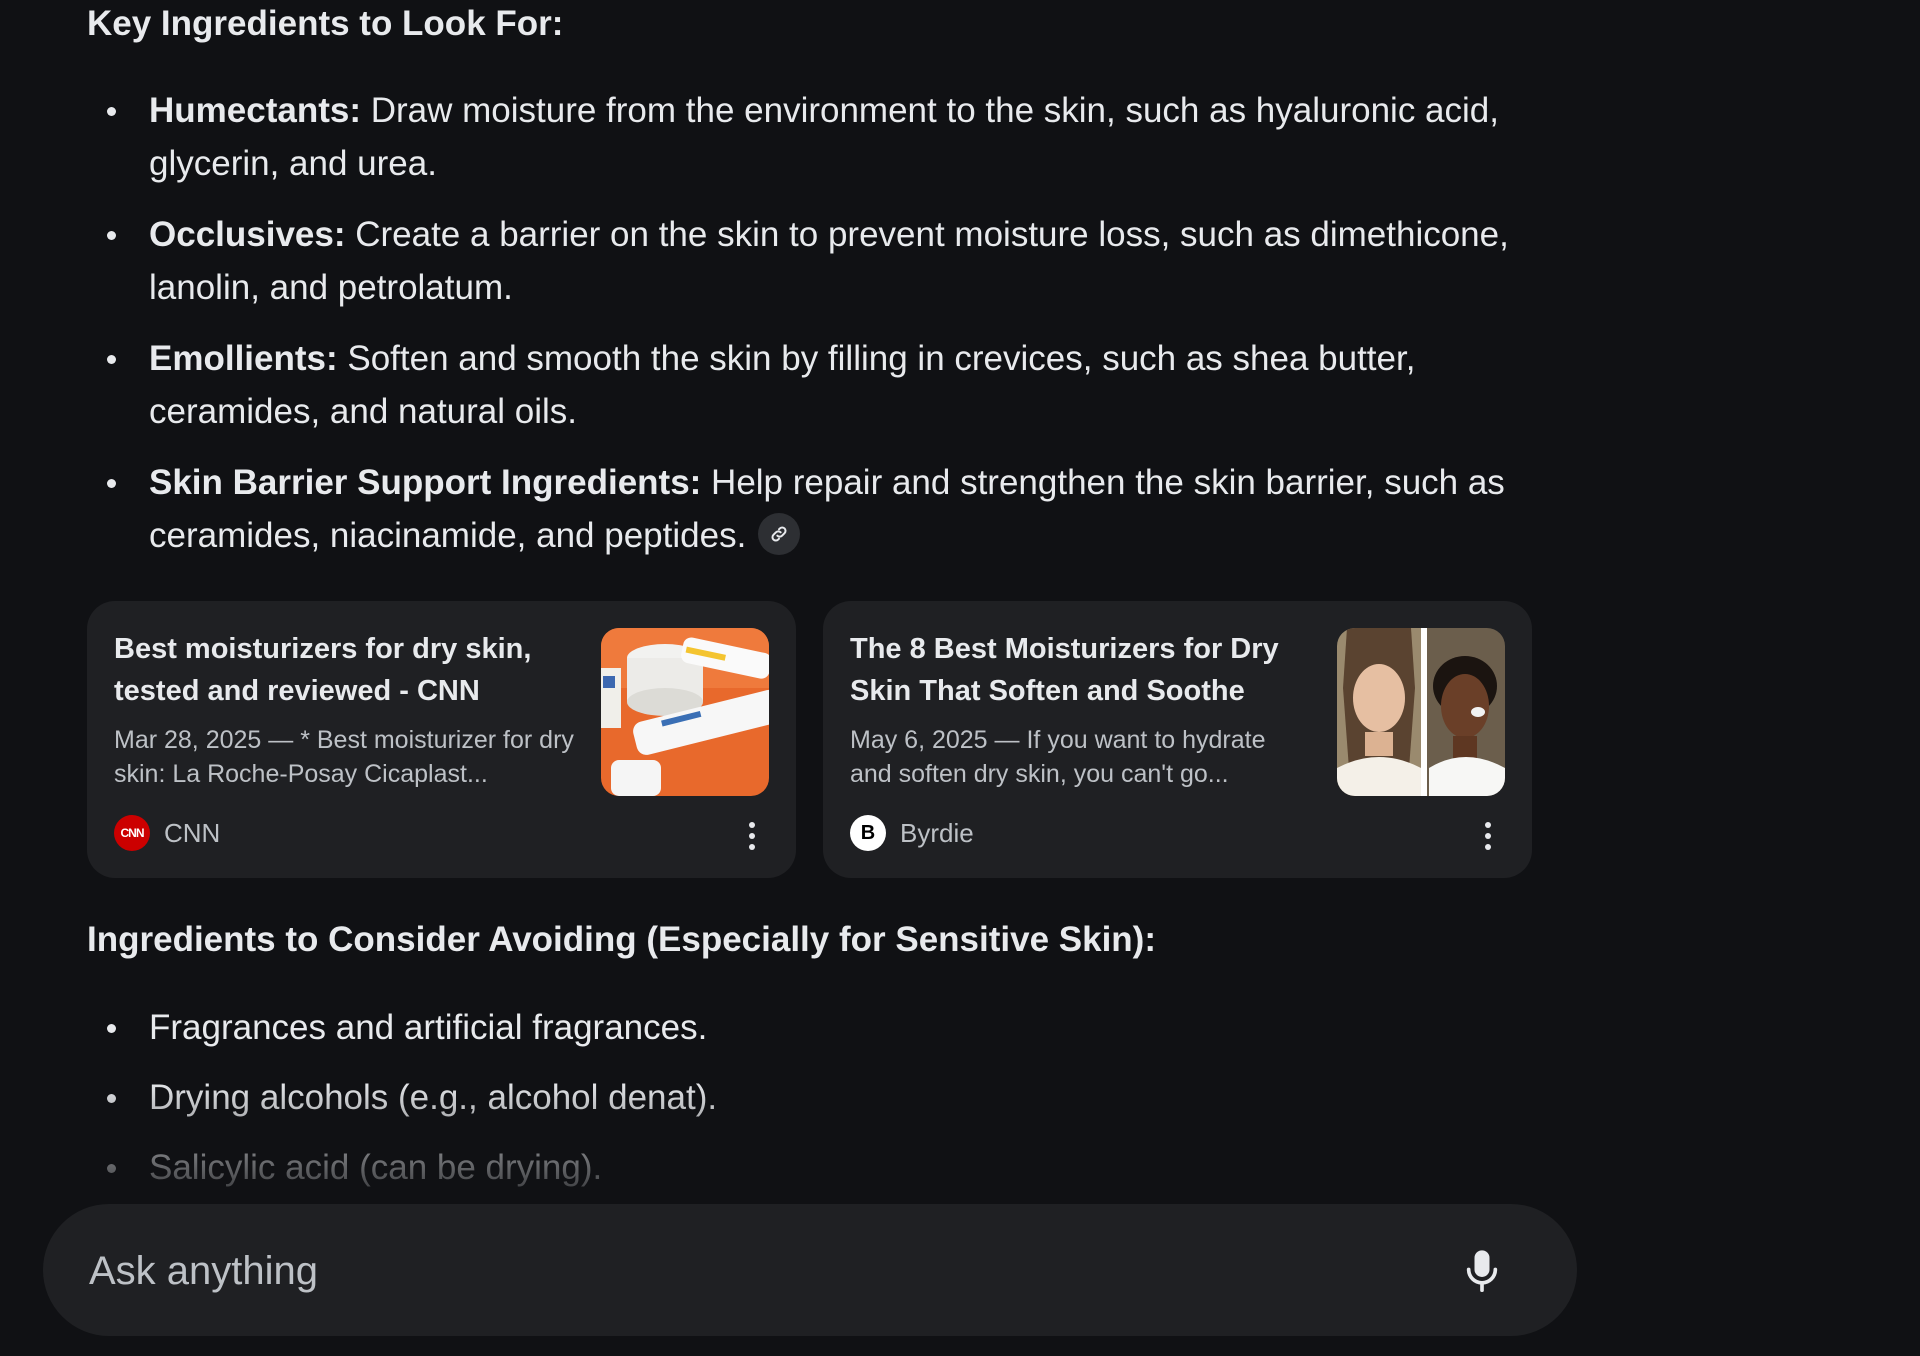 This screenshot has width=1920, height=1356. What do you see at coordinates (325, 23) in the screenshot?
I see `section-heading-key-ingredients: Key Ingredients to Look For:` at bounding box center [325, 23].